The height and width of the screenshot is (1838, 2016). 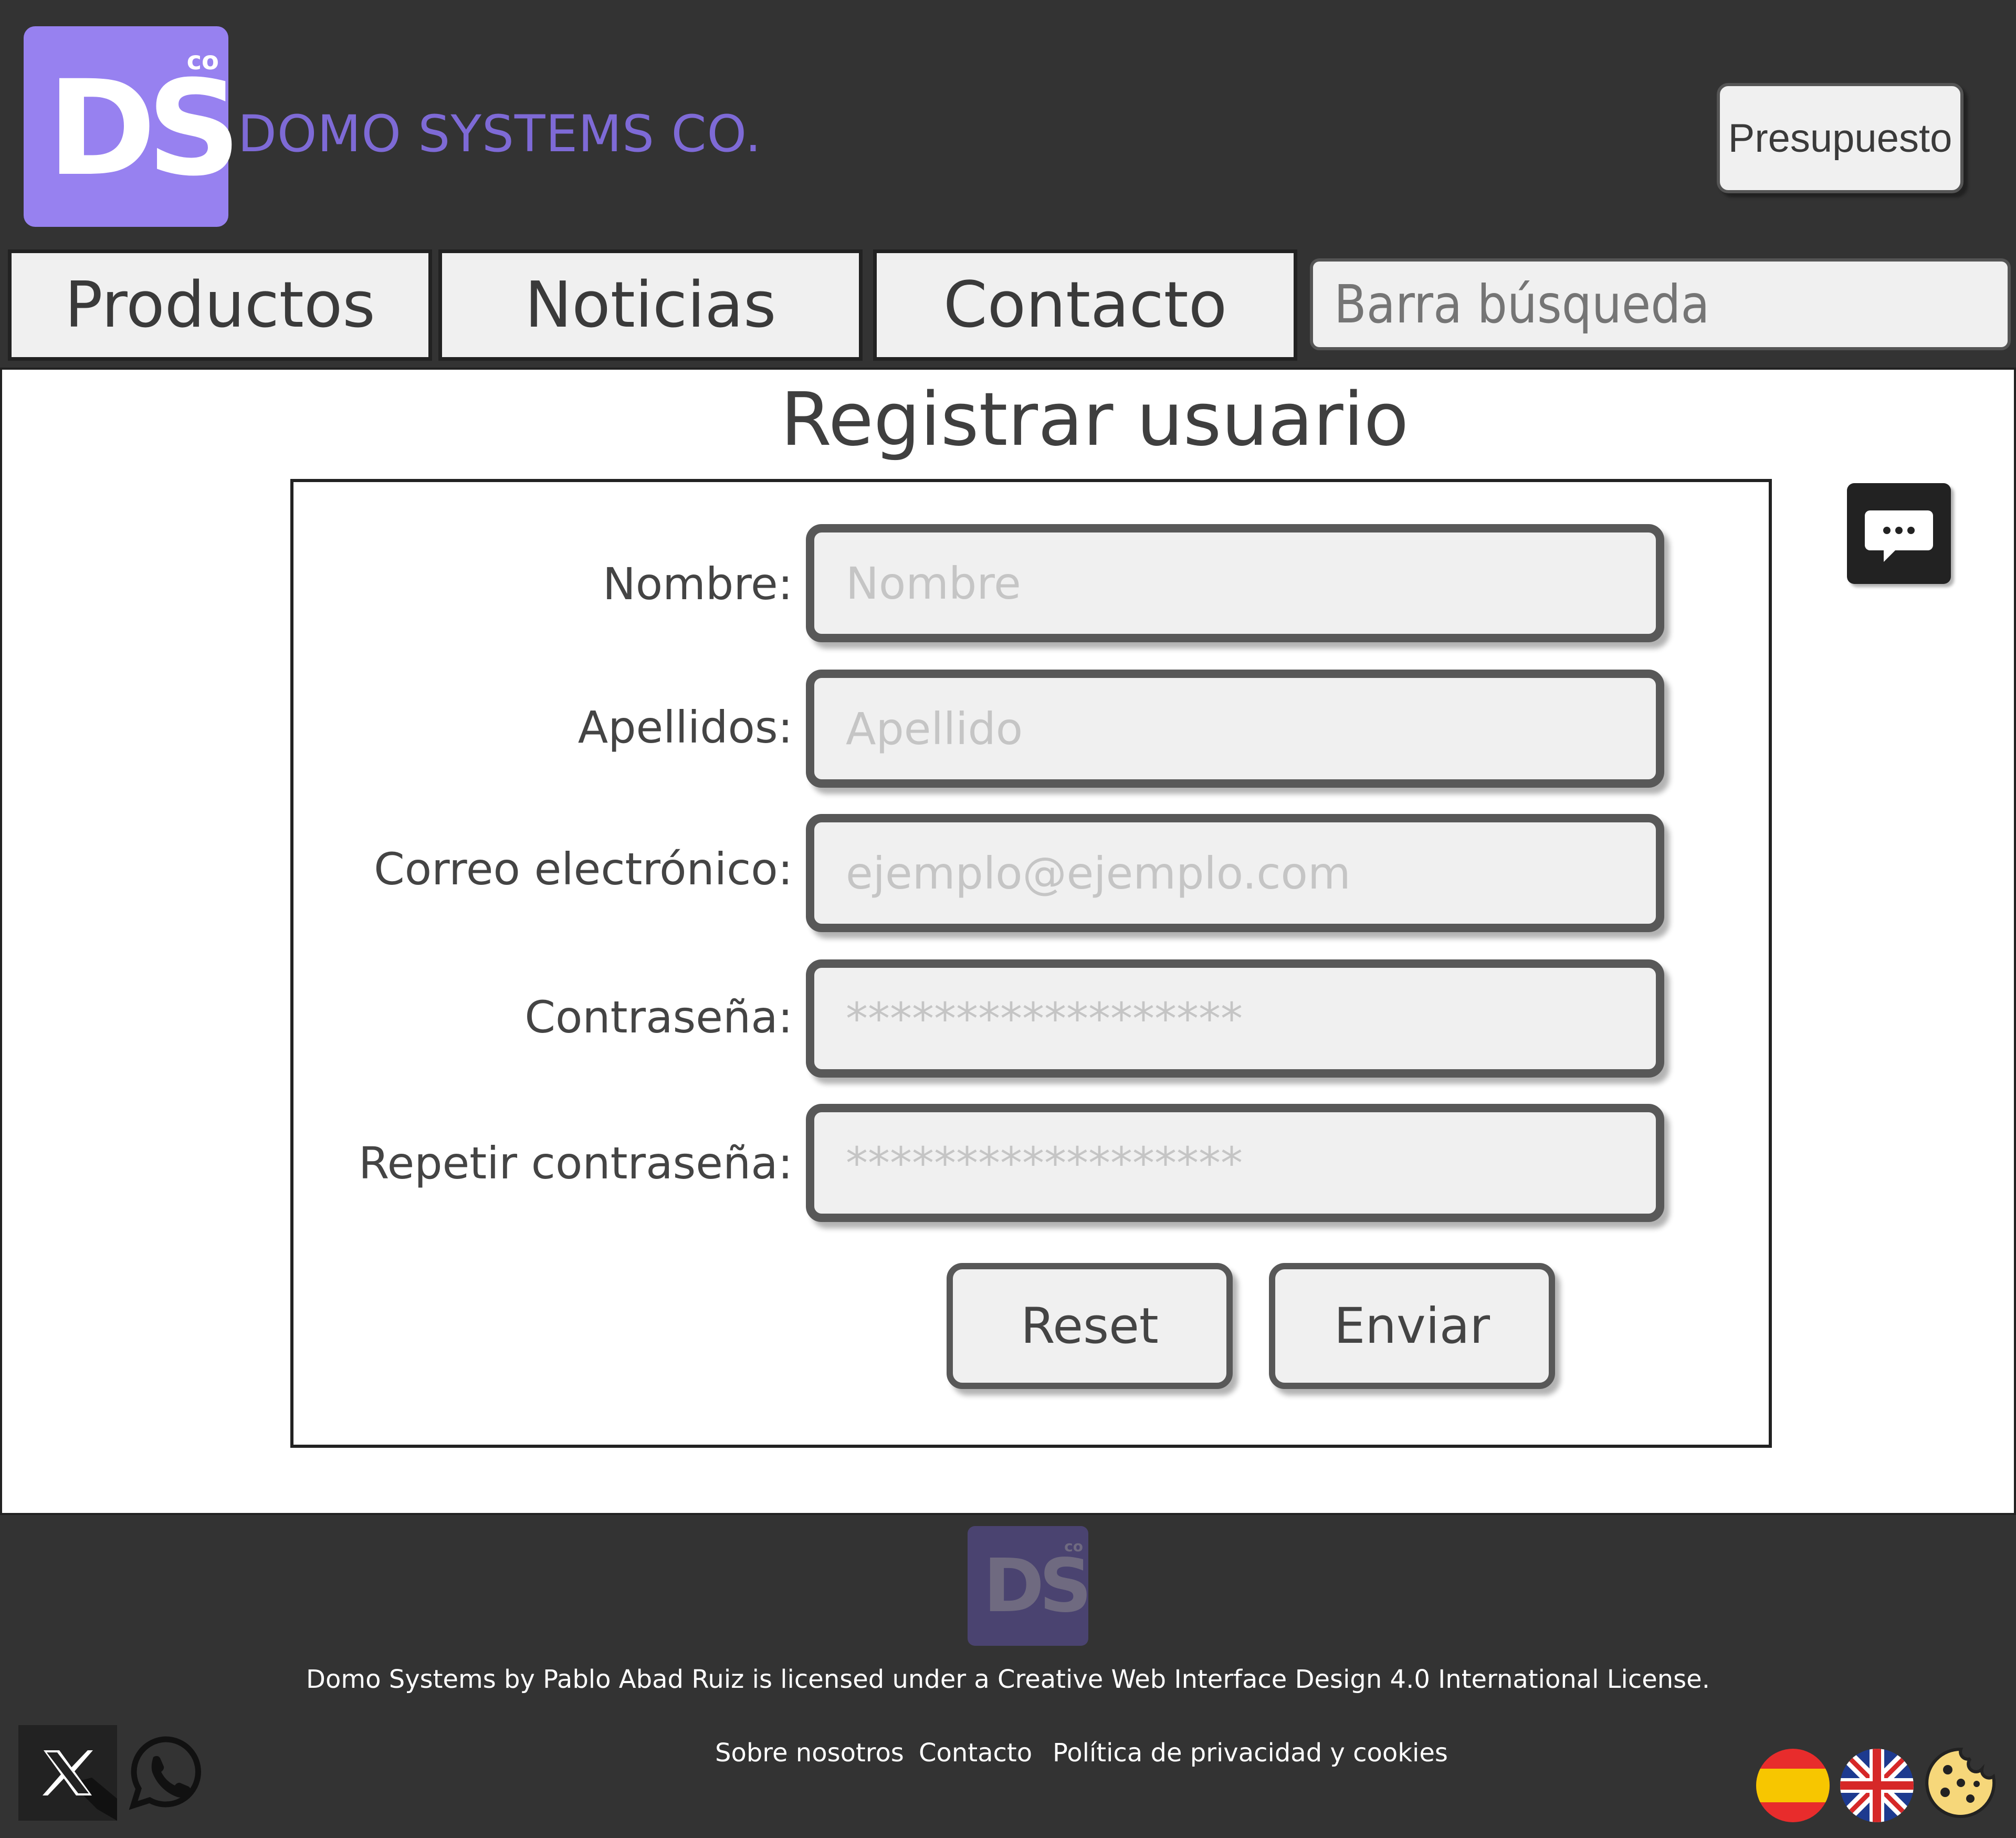 I want to click on email-label: Correo electrónico:, so click(x=583, y=869).